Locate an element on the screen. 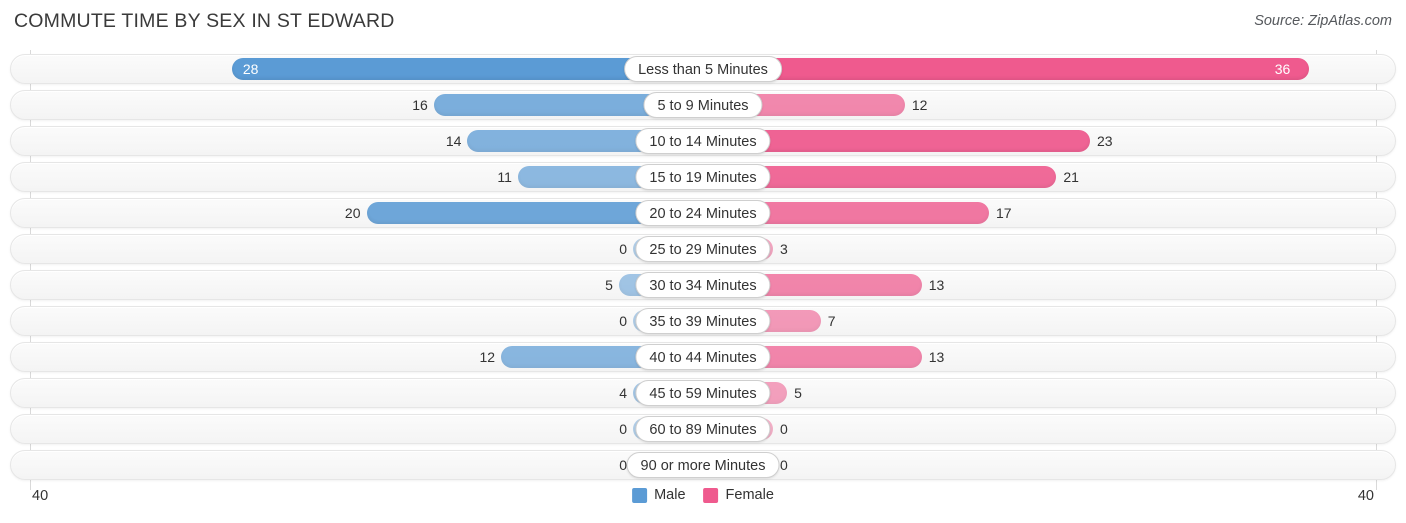 The width and height of the screenshot is (1406, 523). category-label-pill: 5 to 9 Minutes is located at coordinates (703, 105).